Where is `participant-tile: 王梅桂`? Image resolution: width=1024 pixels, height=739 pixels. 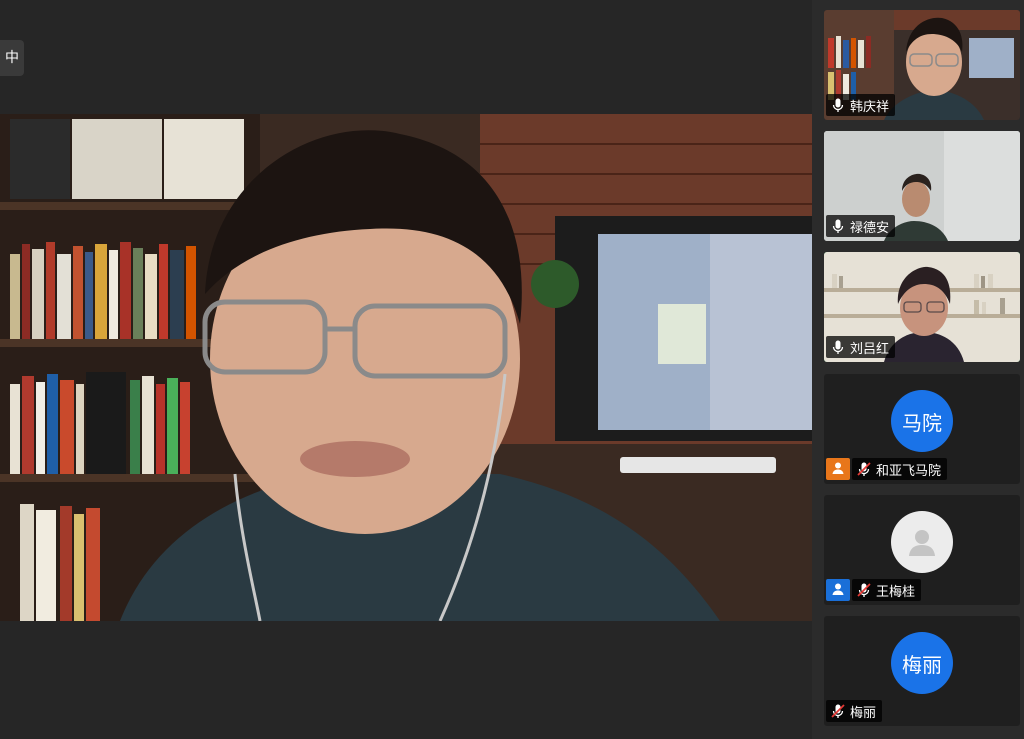 participant-tile: 王梅桂 is located at coordinates (922, 550).